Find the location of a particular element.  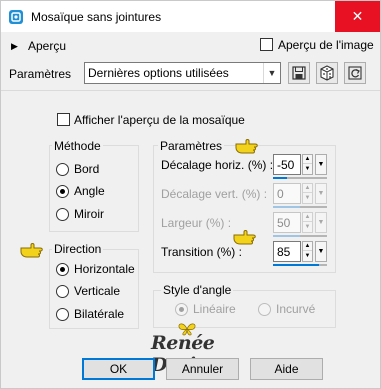

randomize-button is located at coordinates (327, 73).